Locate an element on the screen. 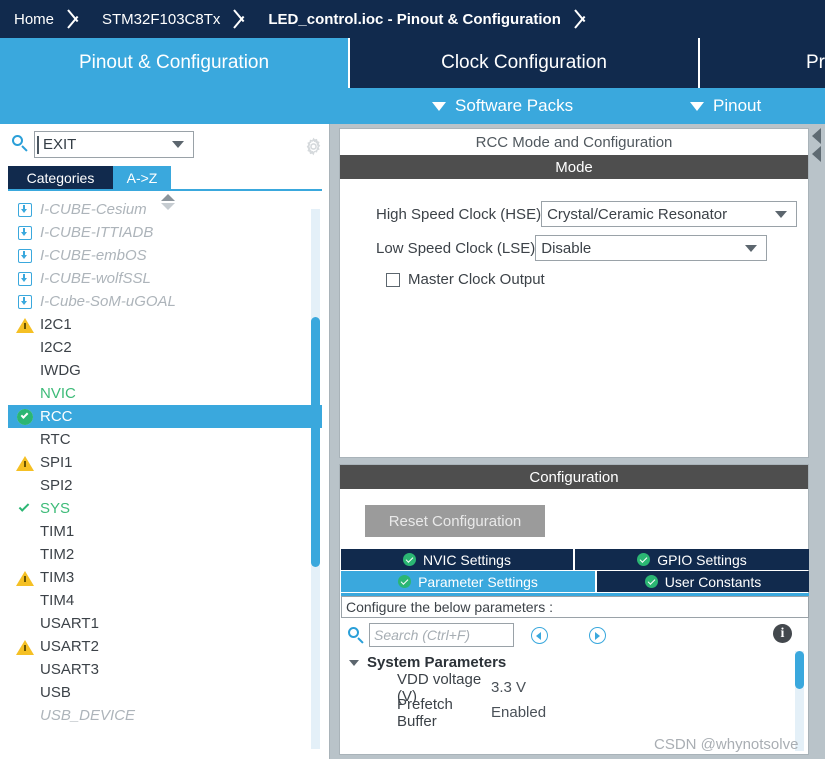 The image size is (825, 759). peripheral-item-iwdg: IWDG is located at coordinates (165, 370).